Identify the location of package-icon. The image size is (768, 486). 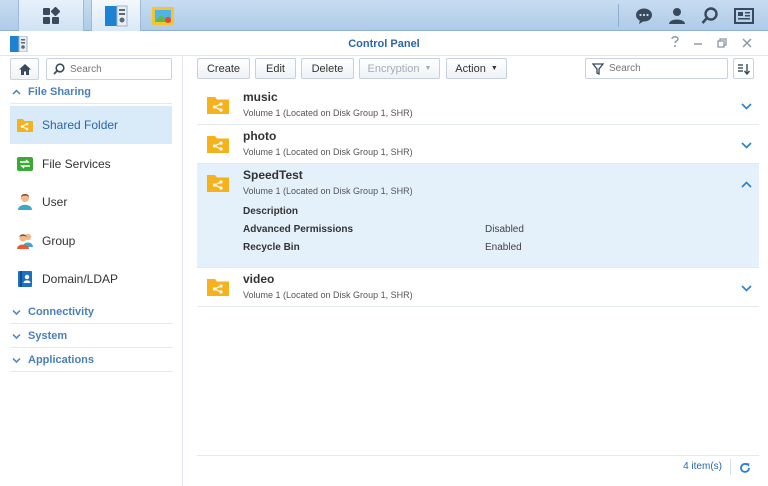
(163, 15).